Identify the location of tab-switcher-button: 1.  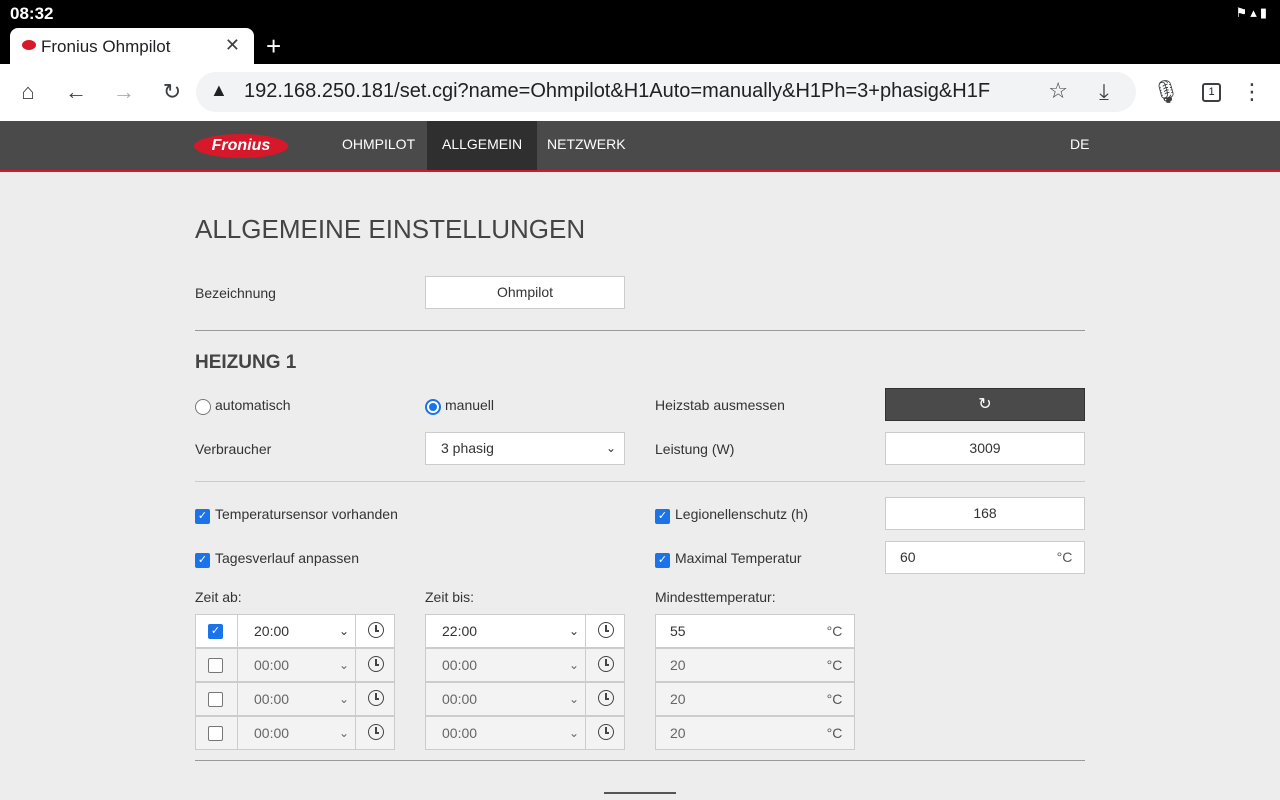
(1211, 92).